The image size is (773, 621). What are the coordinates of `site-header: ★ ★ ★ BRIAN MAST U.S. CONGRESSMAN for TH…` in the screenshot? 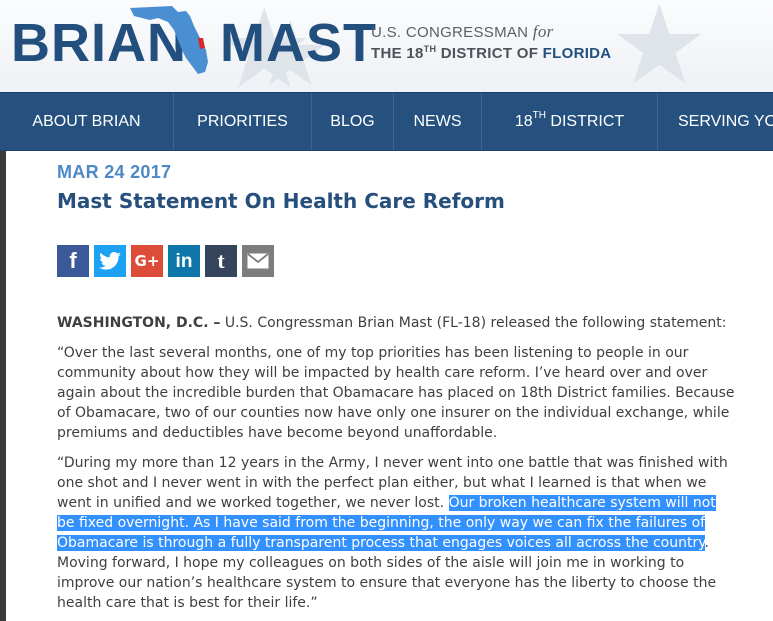 It's located at (386, 46).